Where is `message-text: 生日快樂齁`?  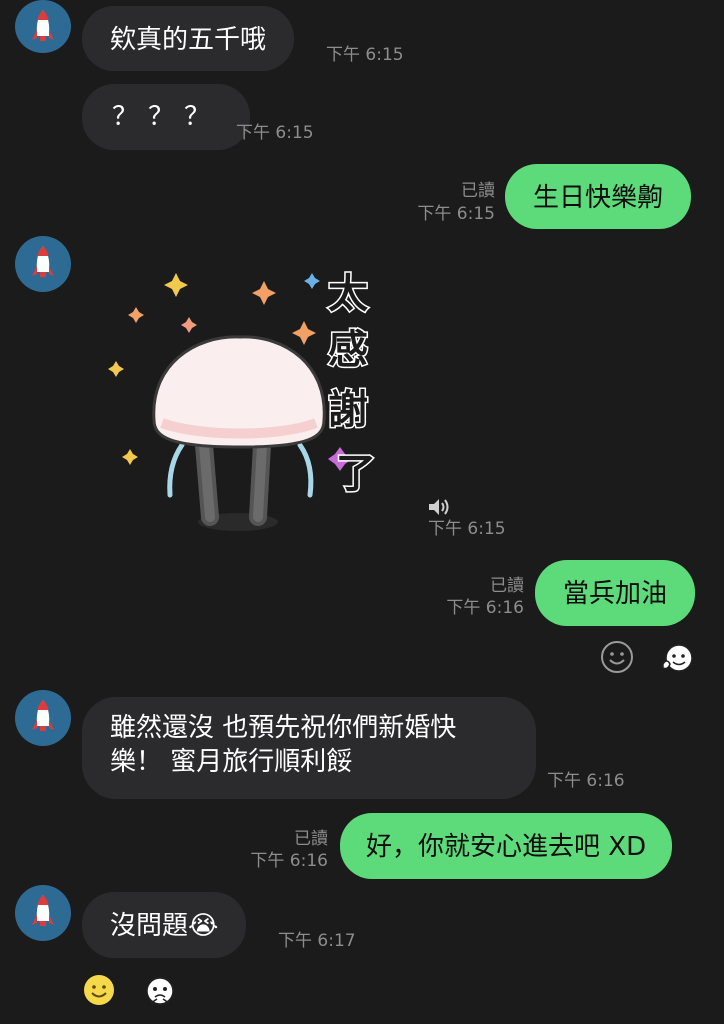
message-text: 生日快樂齁 is located at coordinates (598, 198).